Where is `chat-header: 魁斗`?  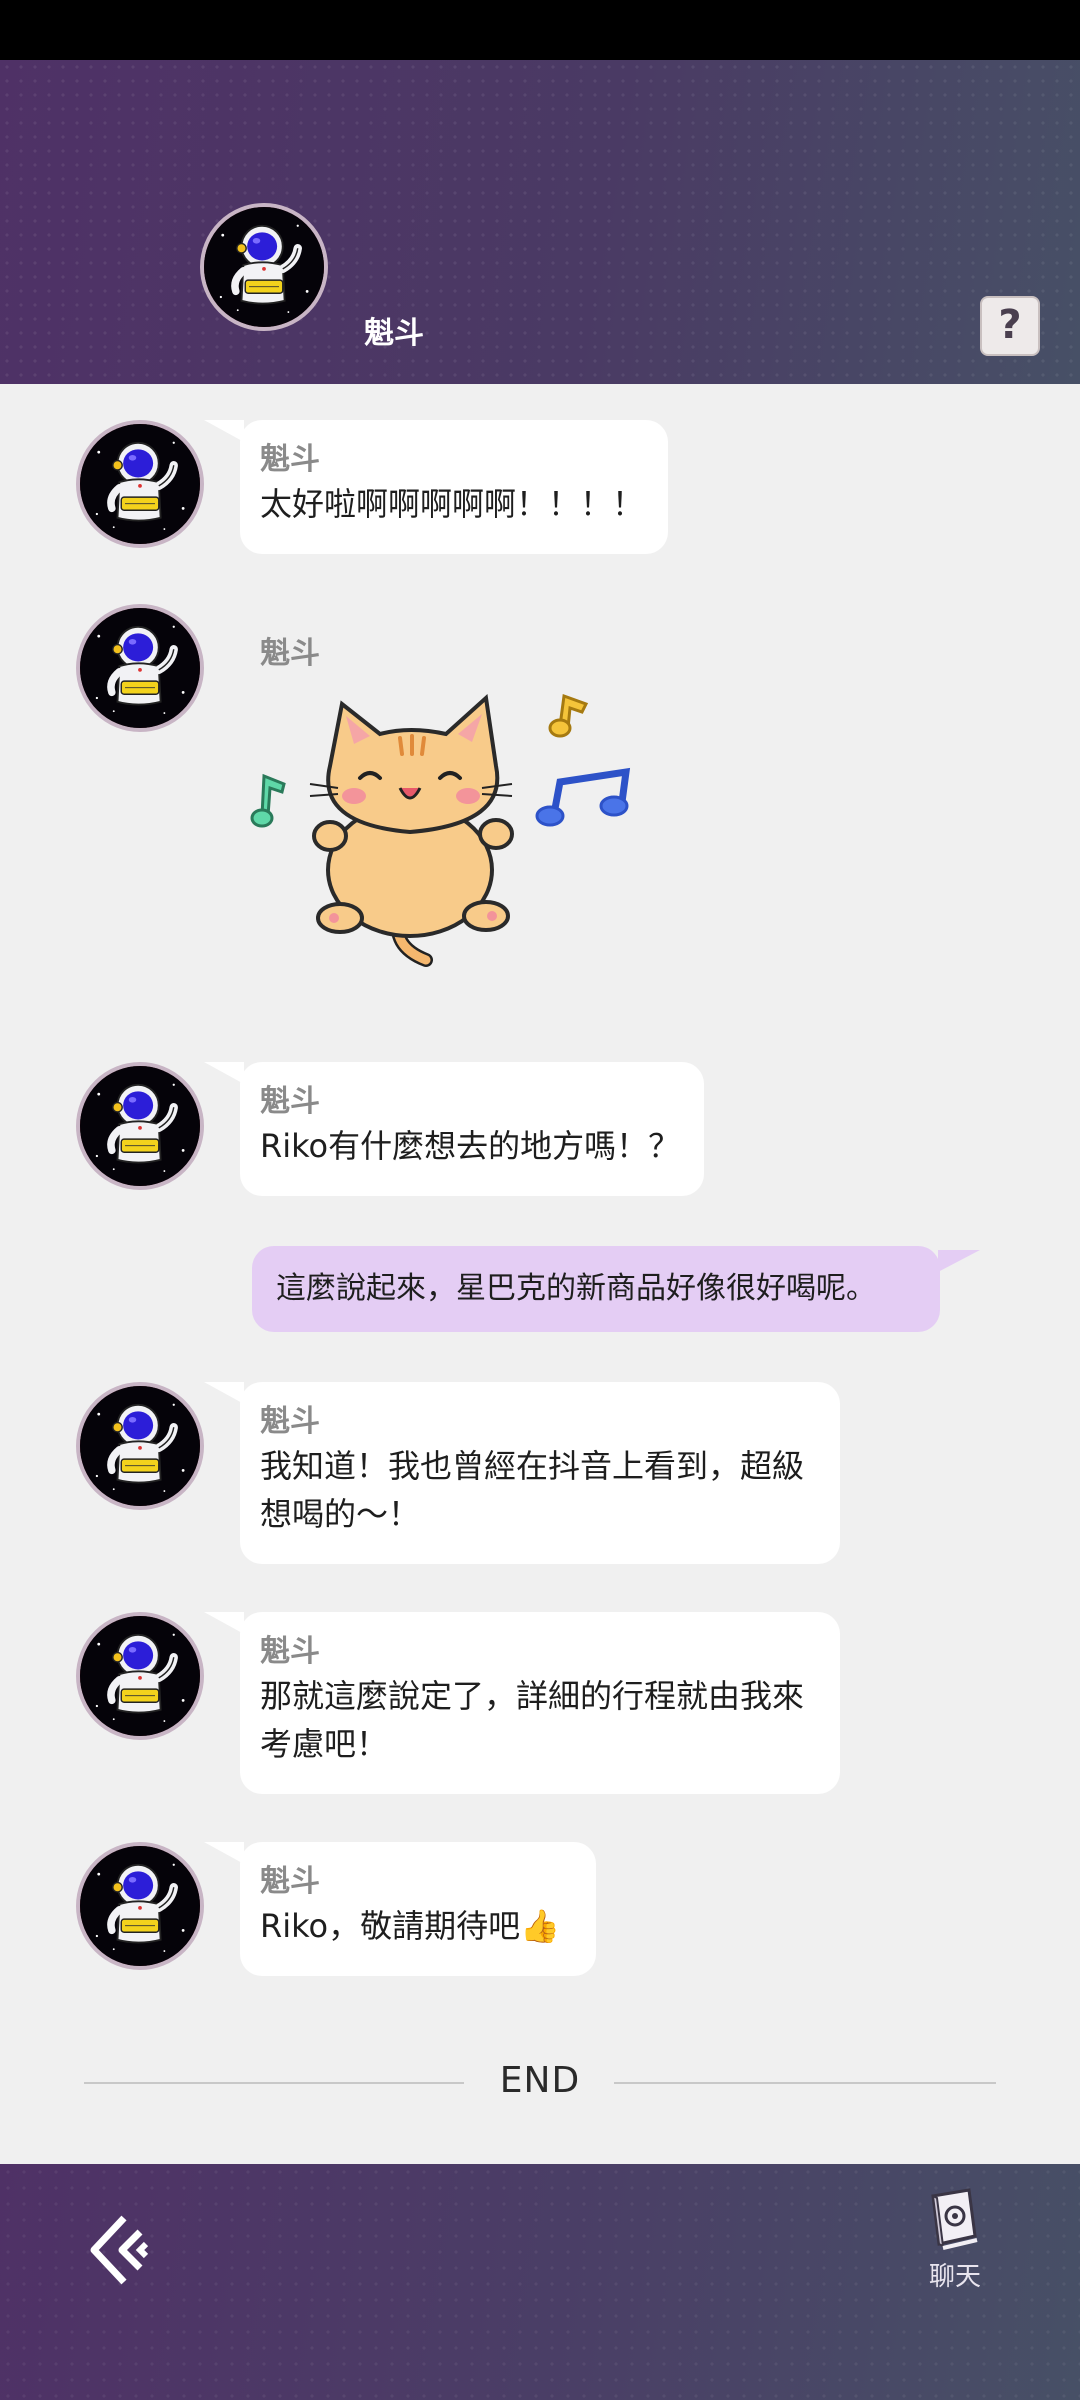
chat-header: 魁斗 is located at coordinates (540, 222).